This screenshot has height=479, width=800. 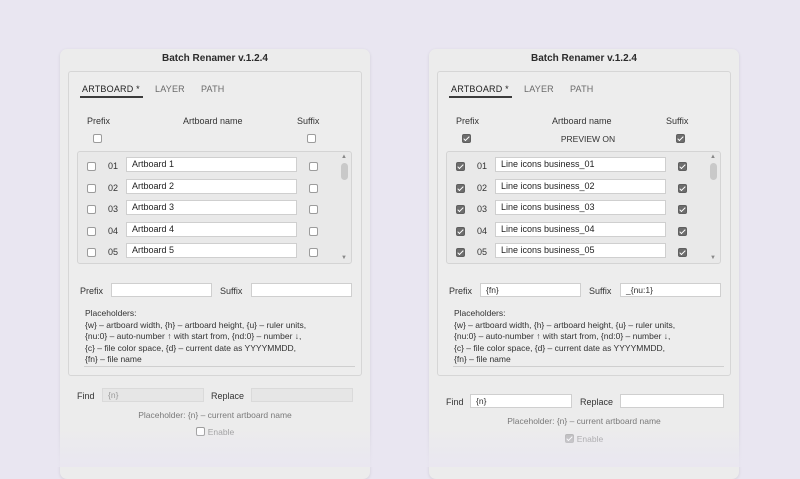 What do you see at coordinates (211, 229) in the screenshot?
I see `artboard-name-field: Artboard 4` at bounding box center [211, 229].